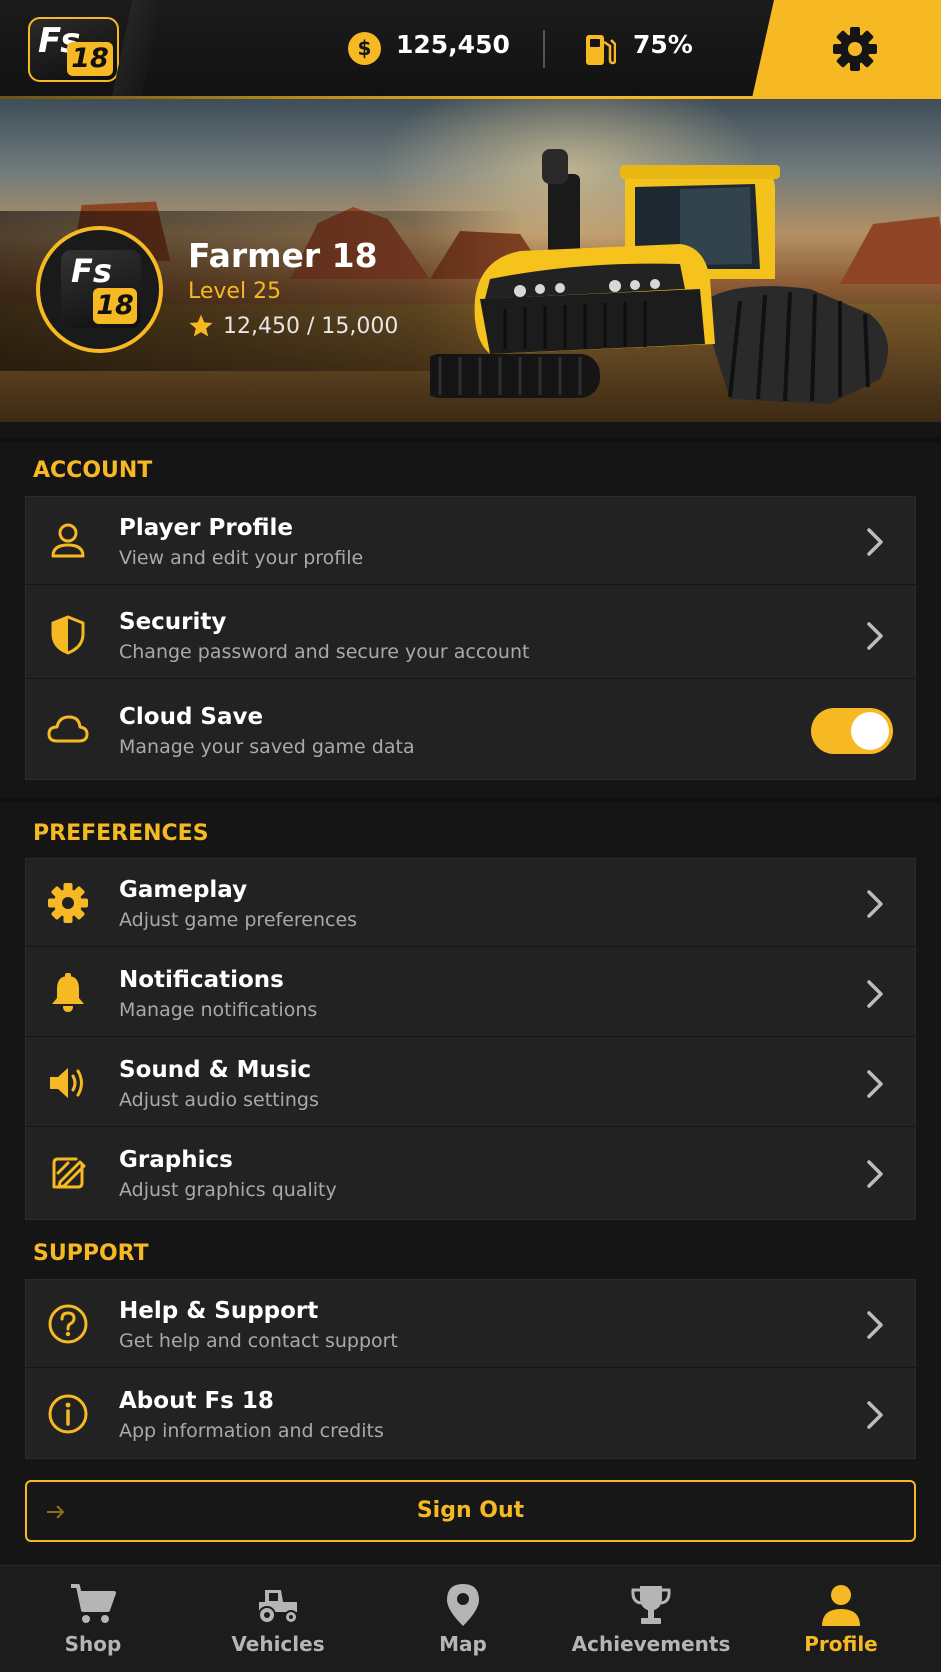 This screenshot has width=941, height=1672. I want to click on nav-label: Vehicles, so click(278, 1644).